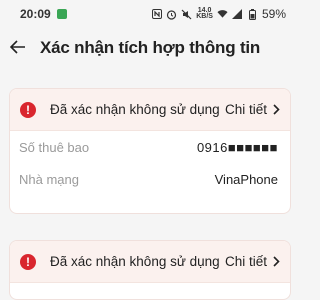 Image resolution: width=320 pixels, height=300 pixels. Describe the element at coordinates (222, 14) in the screenshot. I see `wifi-icon` at that location.